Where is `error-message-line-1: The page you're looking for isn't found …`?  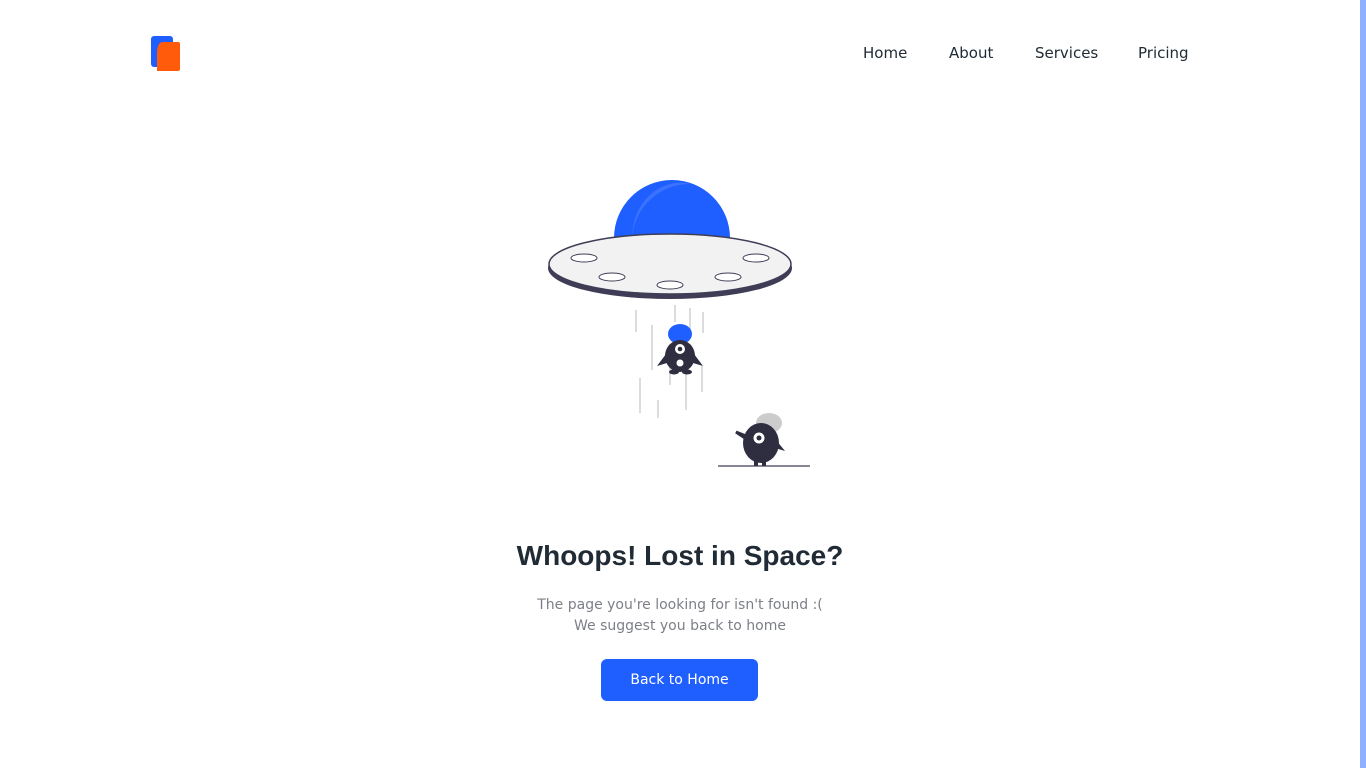
error-message-line-1: The page you're looking for isn't found … is located at coordinates (680, 605).